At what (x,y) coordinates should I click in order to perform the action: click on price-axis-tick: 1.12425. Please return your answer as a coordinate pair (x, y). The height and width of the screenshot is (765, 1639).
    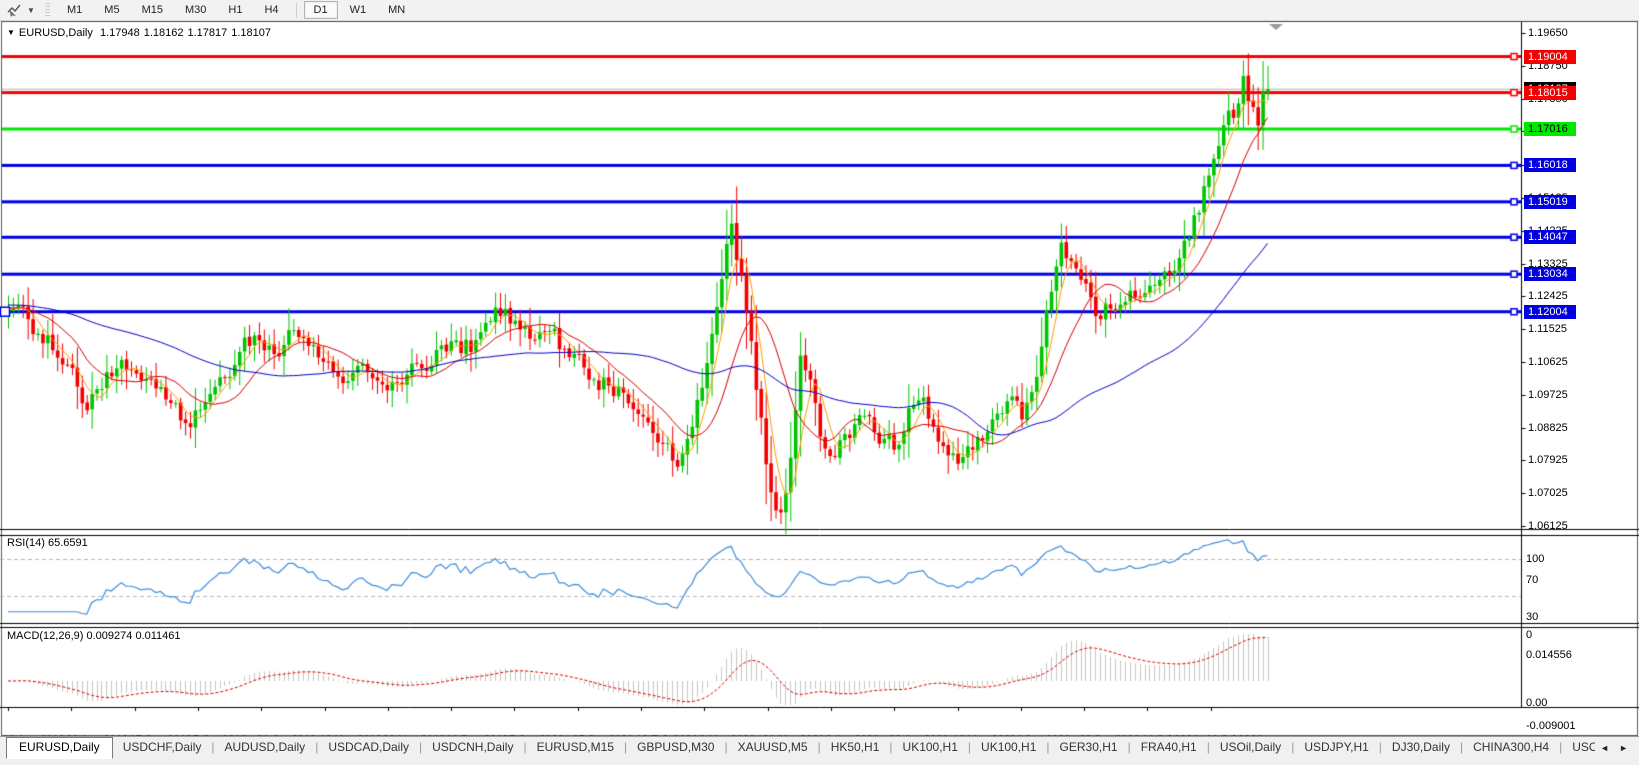
    Looking at the image, I should click on (1548, 296).